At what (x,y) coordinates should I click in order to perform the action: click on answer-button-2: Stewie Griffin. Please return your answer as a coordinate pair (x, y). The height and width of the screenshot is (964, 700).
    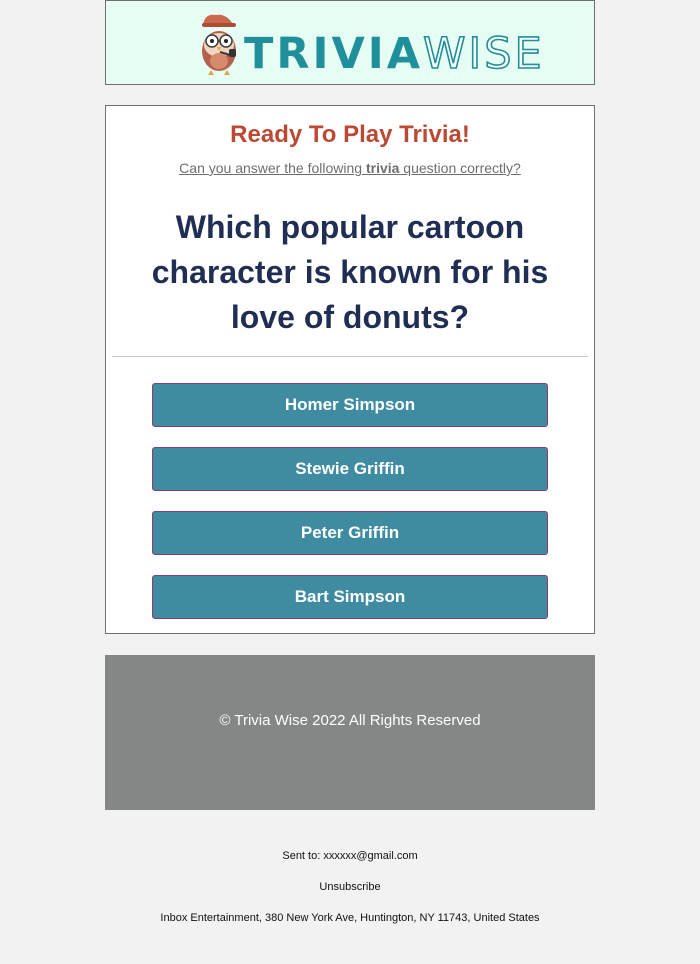
    Looking at the image, I should click on (350, 469).